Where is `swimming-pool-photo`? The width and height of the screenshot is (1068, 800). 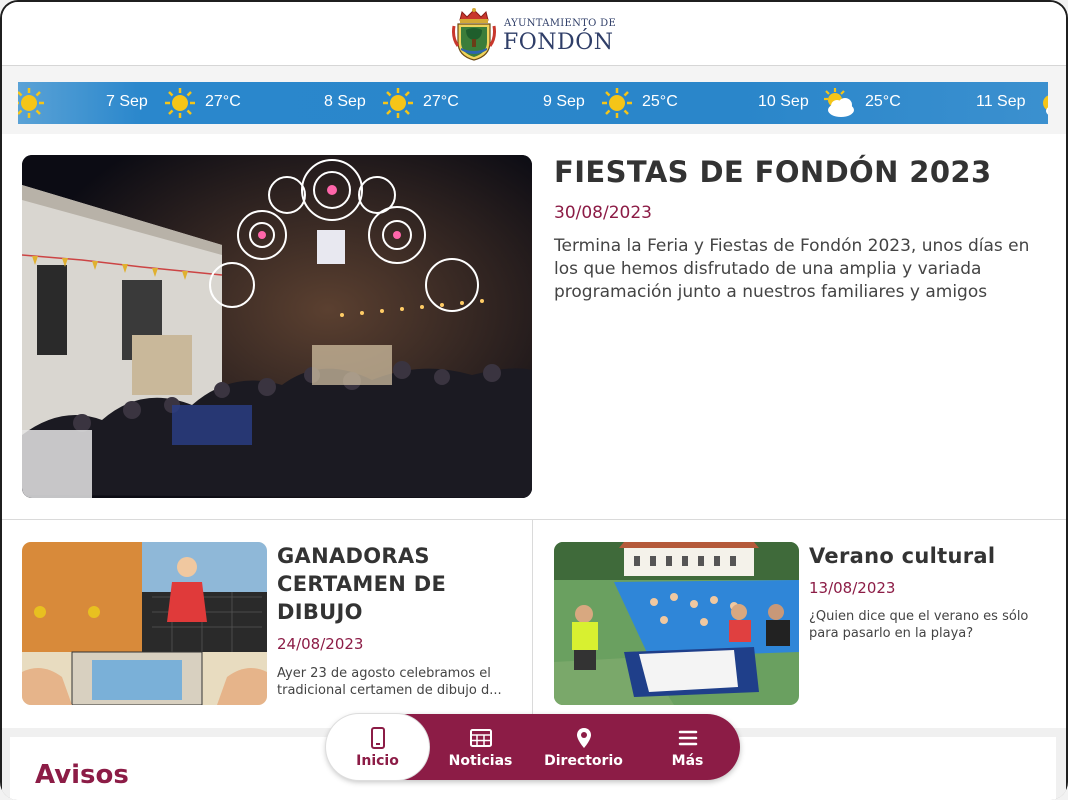
swimming-pool-photo is located at coordinates (676, 623).